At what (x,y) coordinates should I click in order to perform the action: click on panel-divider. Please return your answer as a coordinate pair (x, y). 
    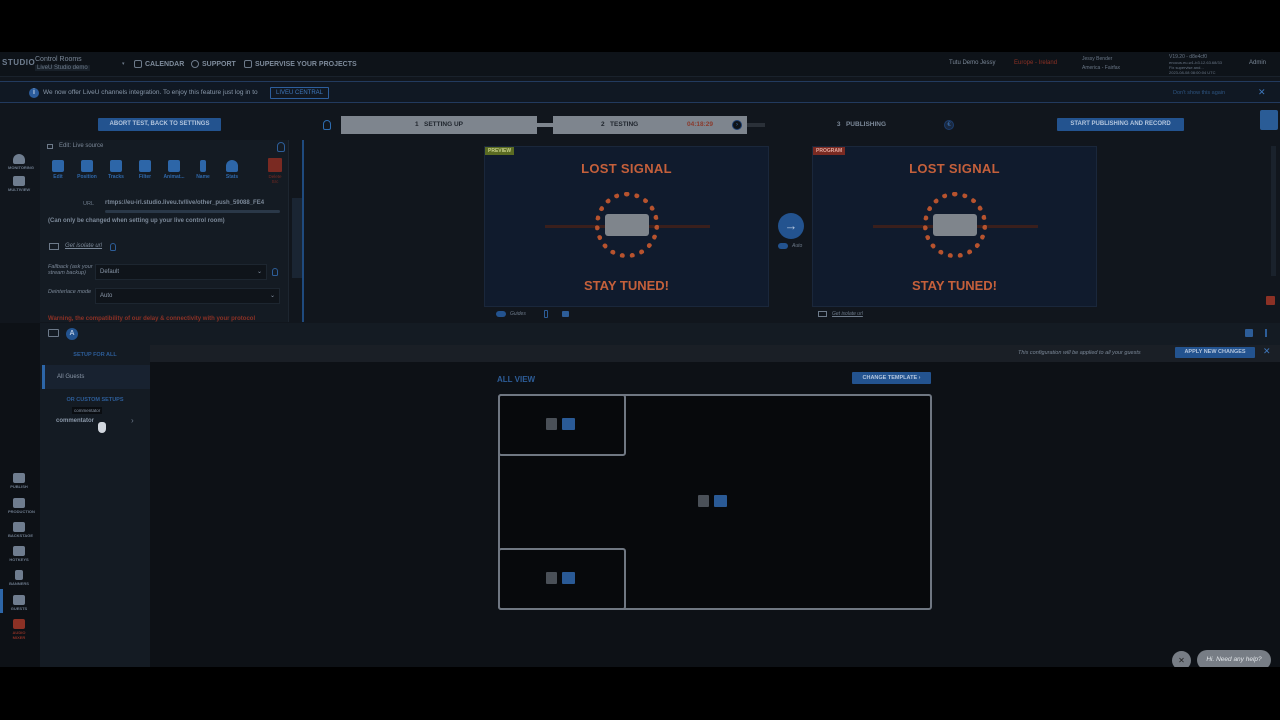
    Looking at the image, I should click on (303, 231).